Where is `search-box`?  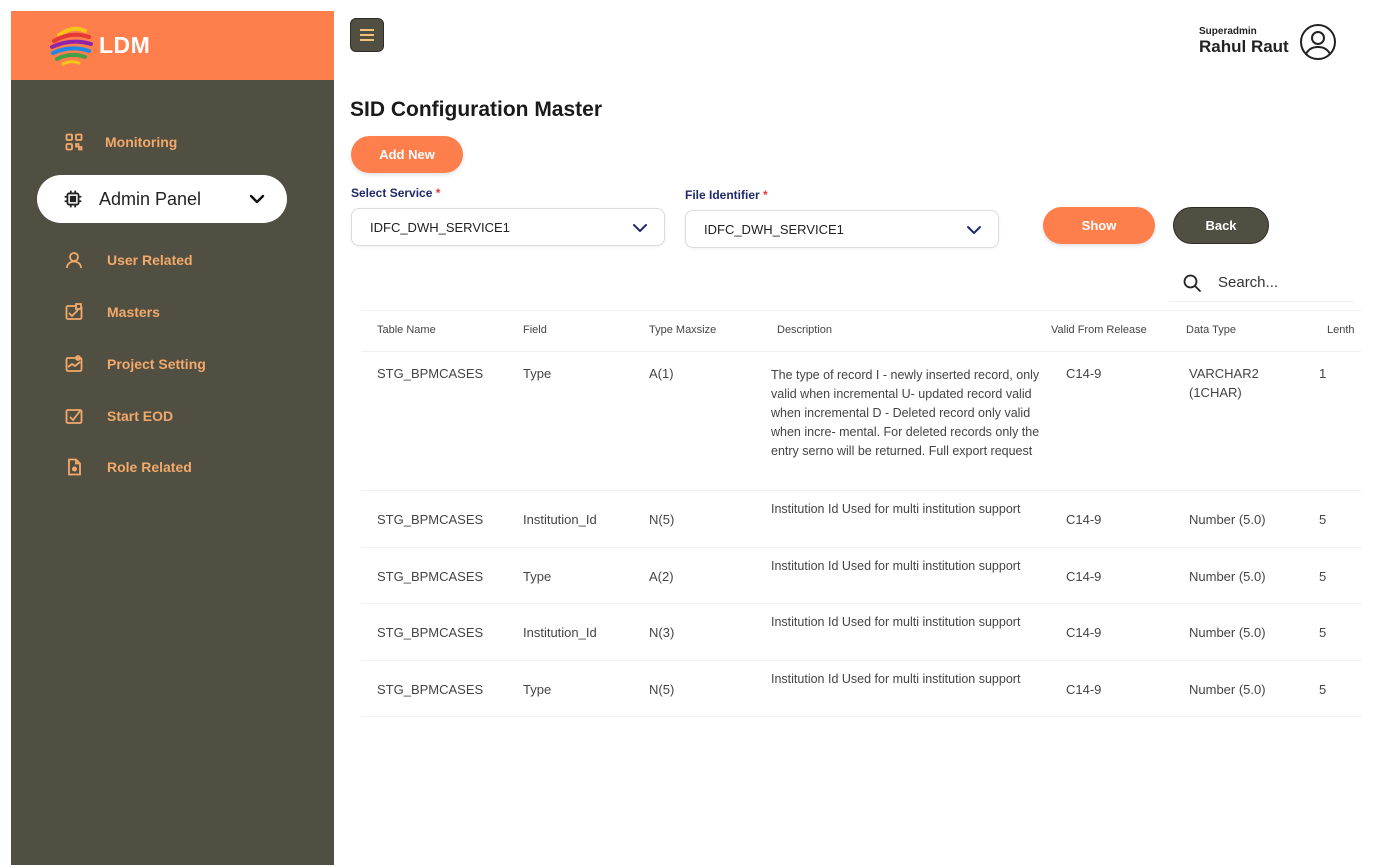 search-box is located at coordinates (1262, 283).